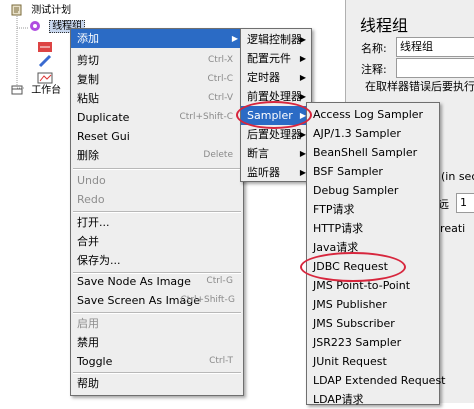 This screenshot has height=409, width=474. What do you see at coordinates (35, 26) in the screenshot?
I see `thread-group-icon` at bounding box center [35, 26].